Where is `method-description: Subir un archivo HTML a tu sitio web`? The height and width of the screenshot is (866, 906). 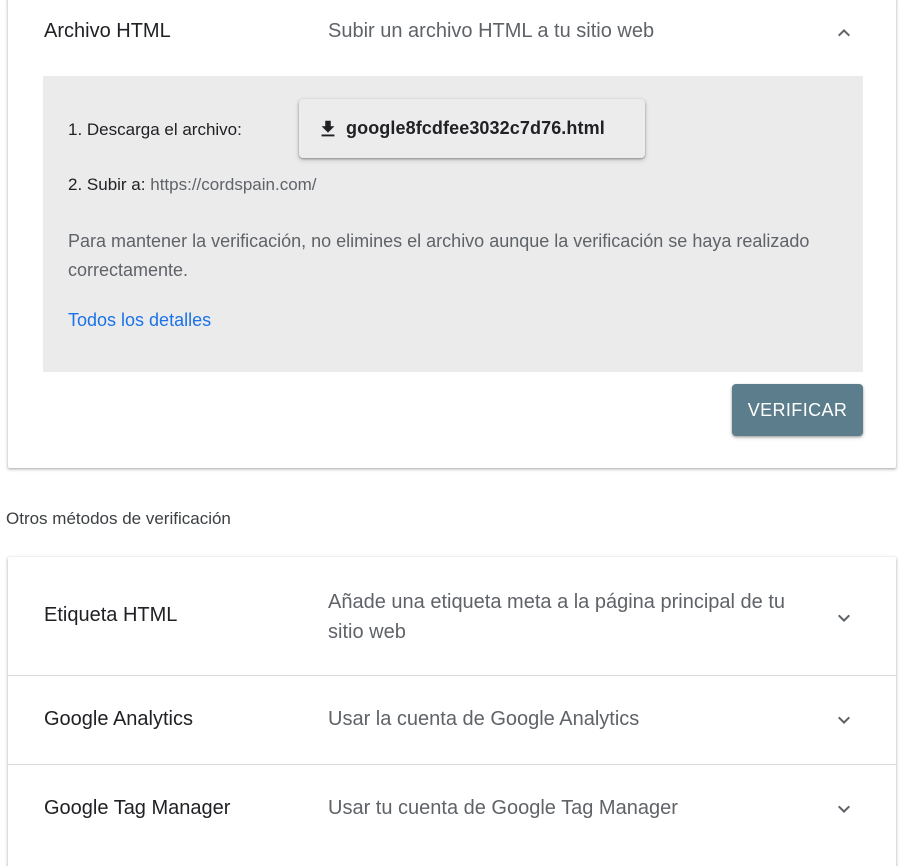 method-description: Subir un archivo HTML a tu sitio web is located at coordinates (491, 31).